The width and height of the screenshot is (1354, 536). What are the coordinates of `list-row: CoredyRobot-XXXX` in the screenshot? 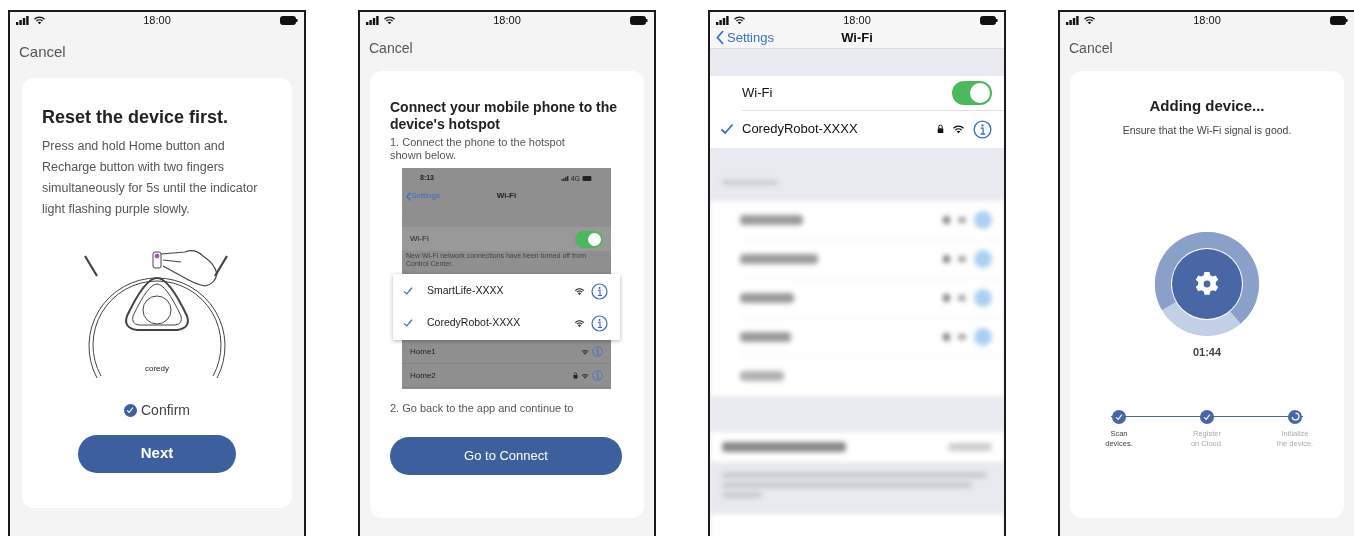 It's located at (857, 129).